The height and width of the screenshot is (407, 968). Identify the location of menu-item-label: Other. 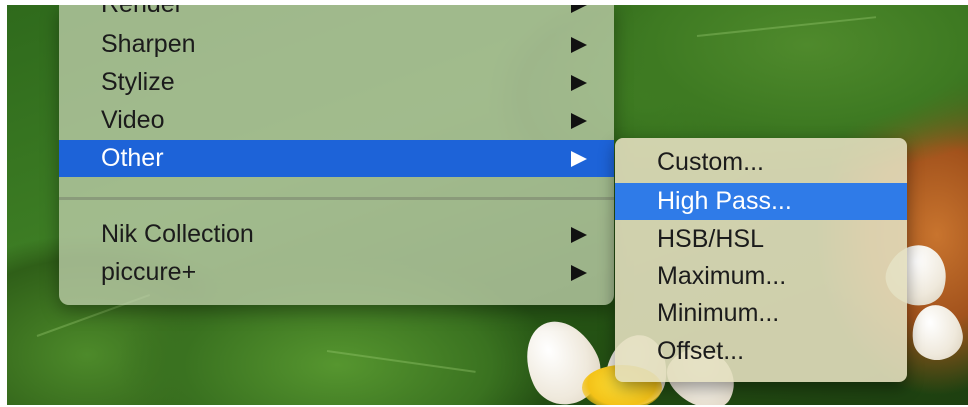
(132, 158).